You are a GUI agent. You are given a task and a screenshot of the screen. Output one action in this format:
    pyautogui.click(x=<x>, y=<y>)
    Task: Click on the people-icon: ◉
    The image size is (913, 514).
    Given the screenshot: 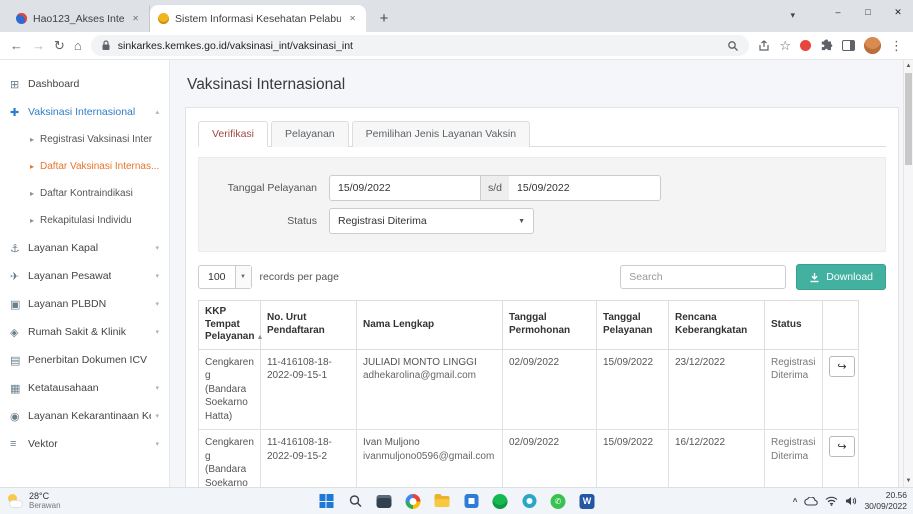 What is the action you would take?
    pyautogui.click(x=15, y=416)
    